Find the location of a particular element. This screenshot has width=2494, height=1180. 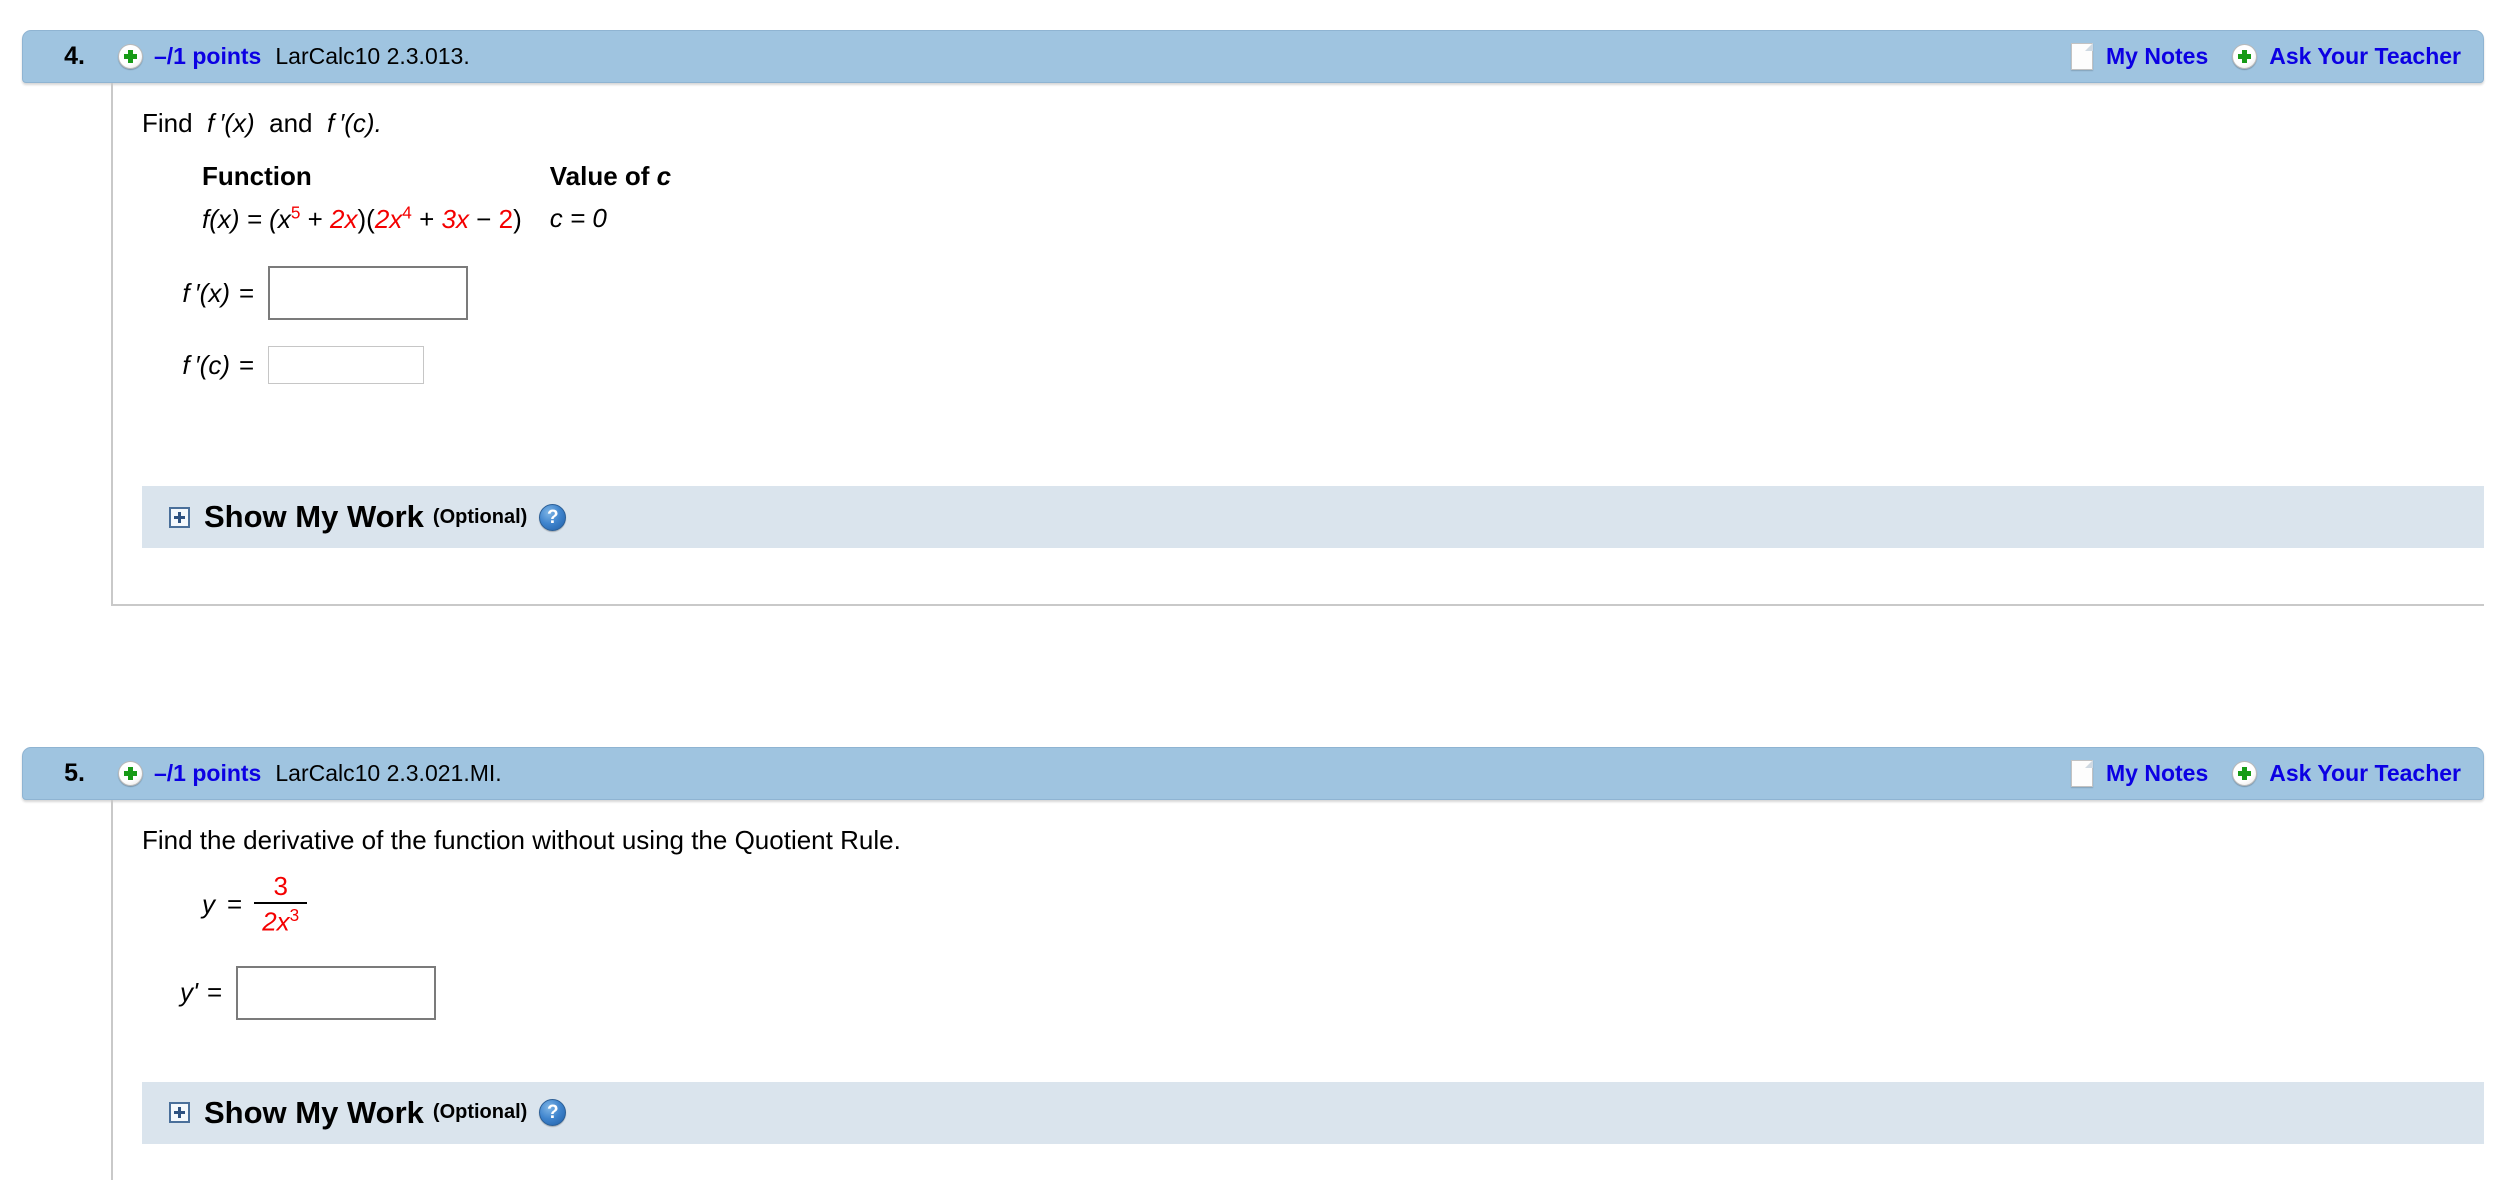

fx-term2: 2x is located at coordinates (344, 219).